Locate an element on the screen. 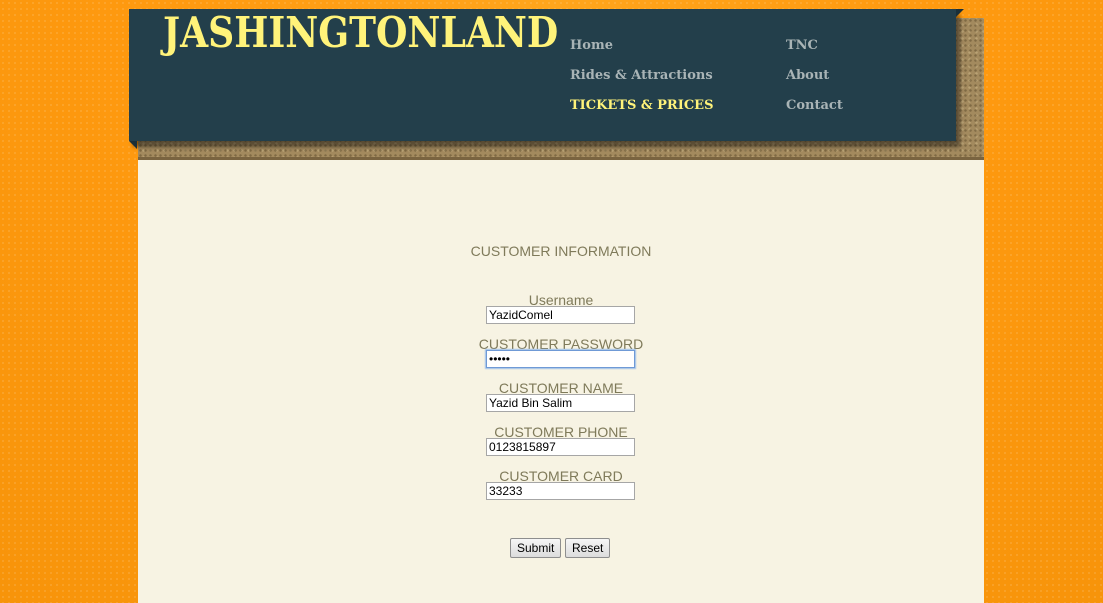  reset-button: Reset is located at coordinates (588, 548).